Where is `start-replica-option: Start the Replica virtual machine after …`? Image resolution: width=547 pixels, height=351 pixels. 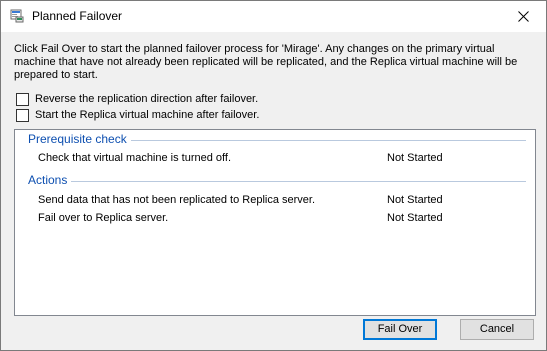
start-replica-option: Start the Replica virtual machine after … is located at coordinates (137, 115).